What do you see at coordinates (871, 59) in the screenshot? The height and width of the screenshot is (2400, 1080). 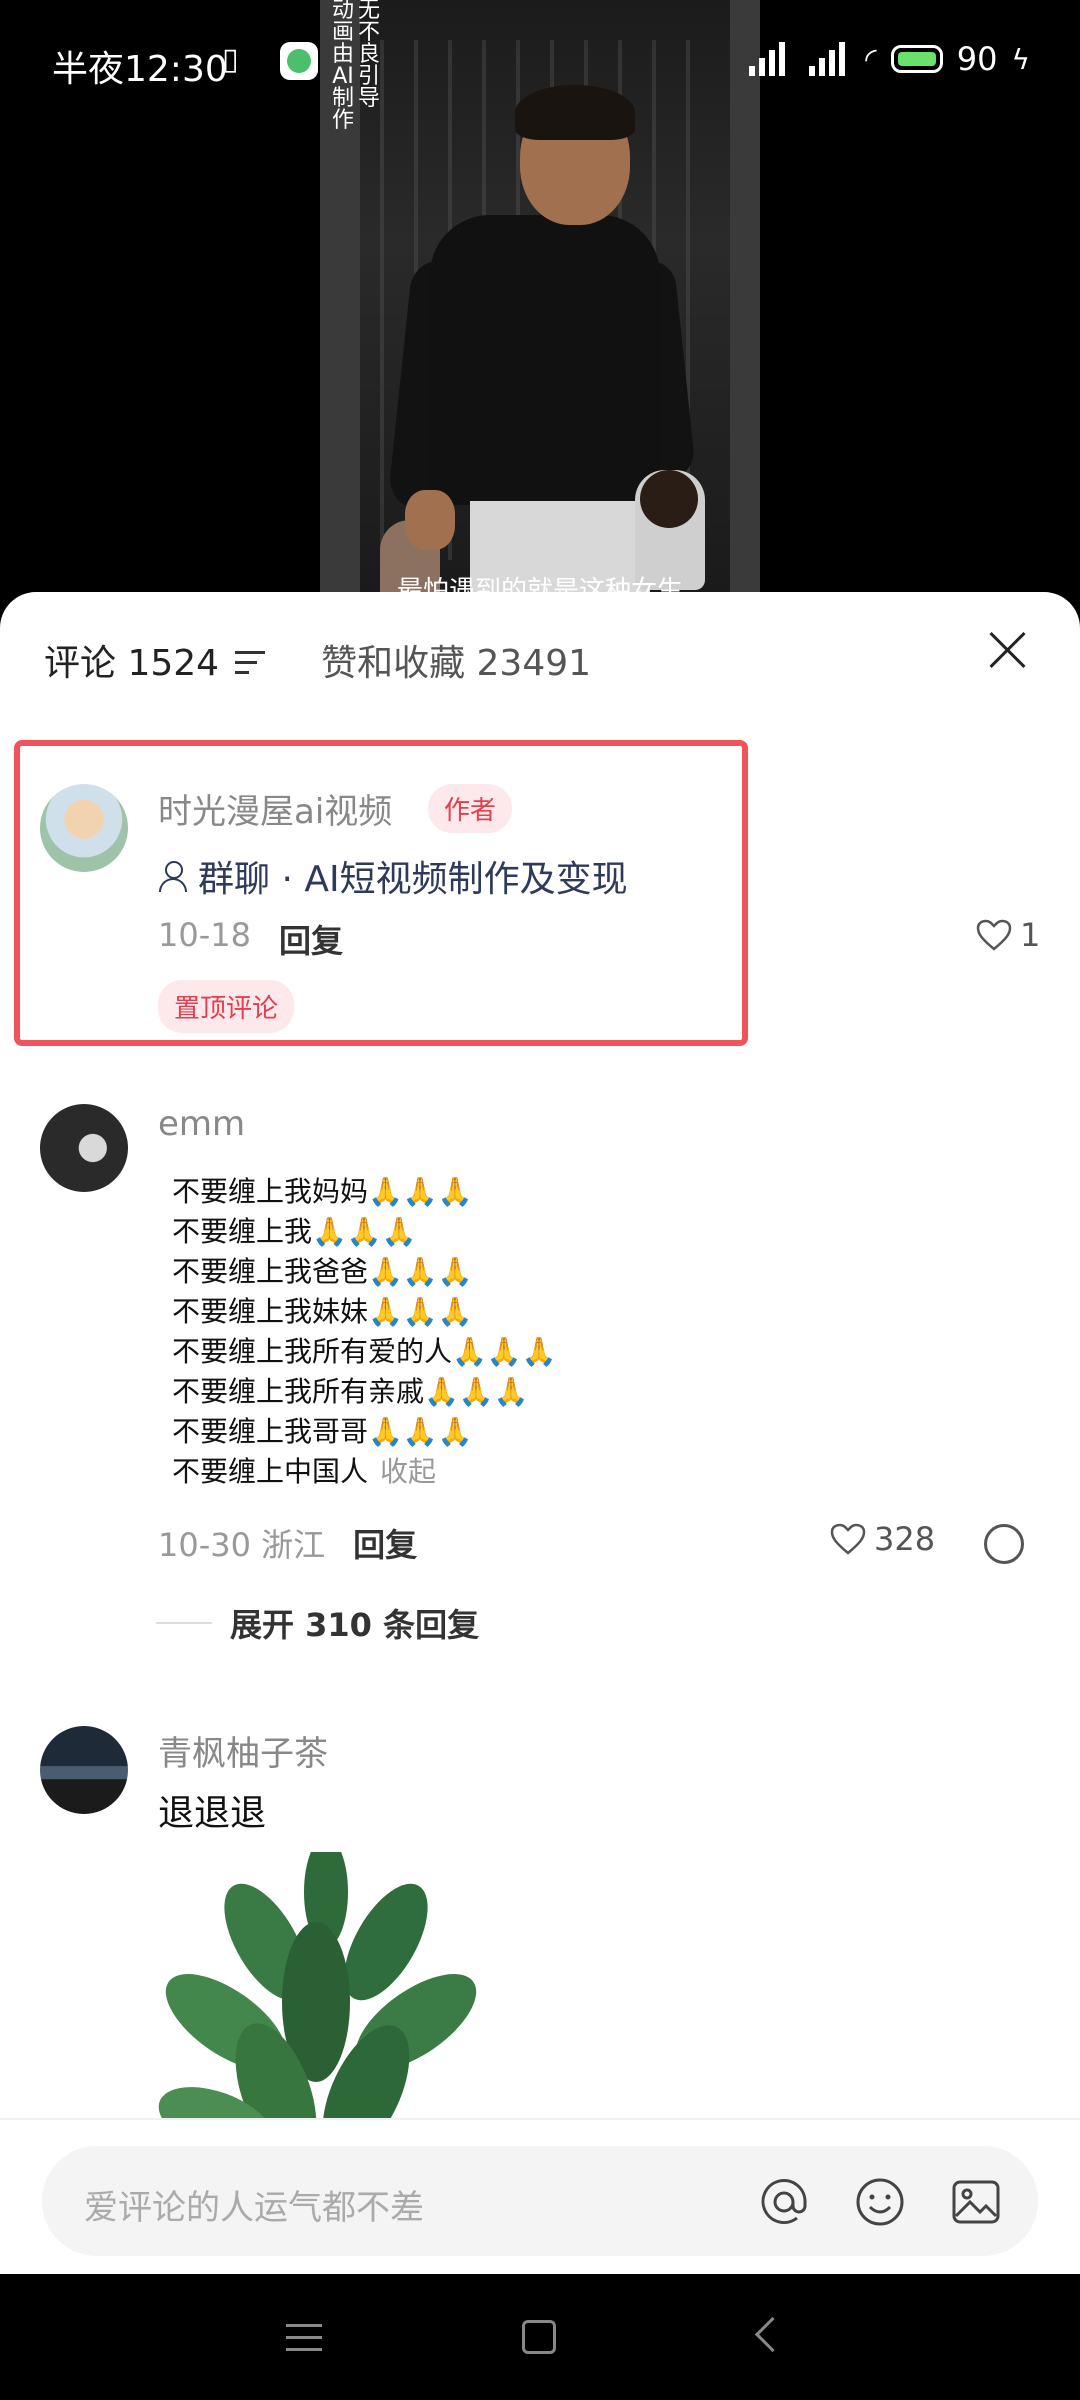 I see `wifi-icon: ◜` at bounding box center [871, 59].